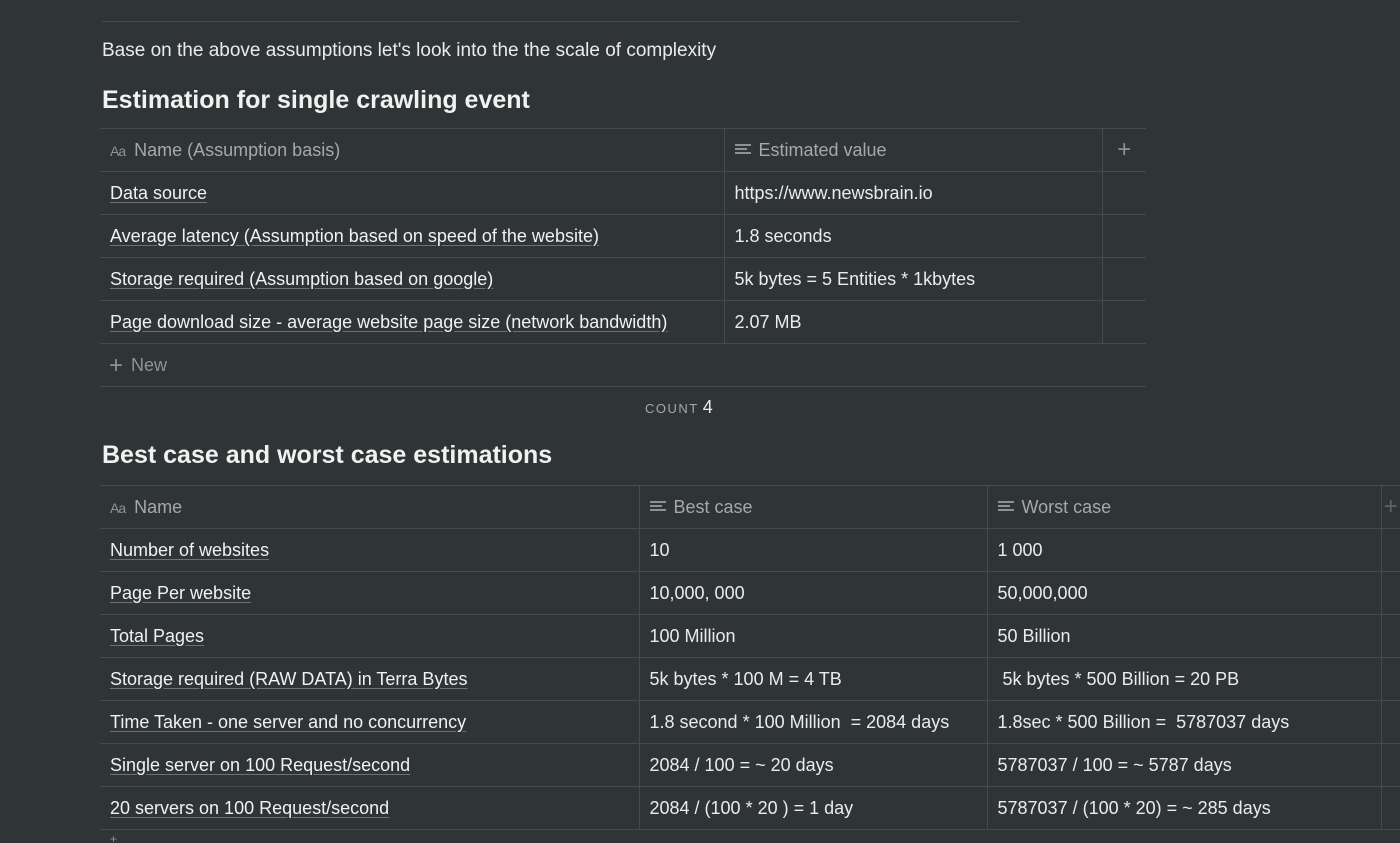  What do you see at coordinates (672, 408) in the screenshot?
I see `count-label: COUNT` at bounding box center [672, 408].